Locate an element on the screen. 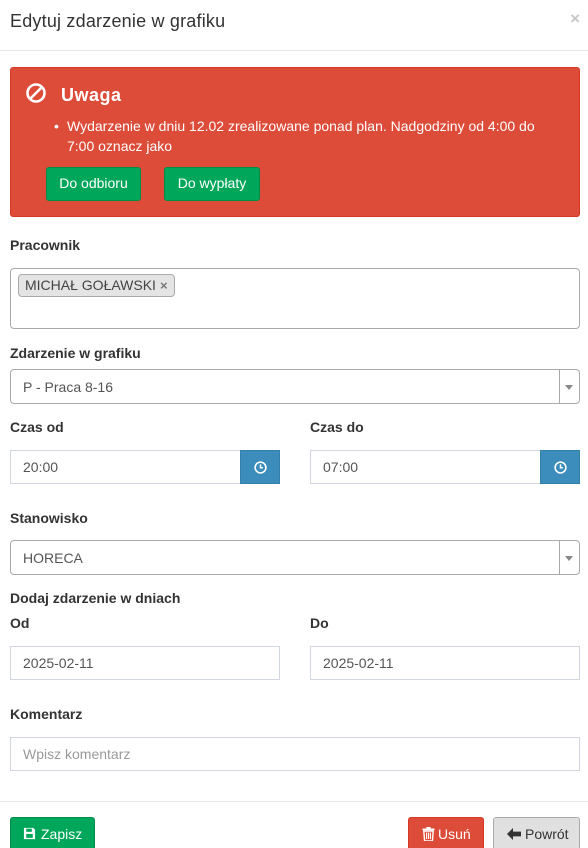 This screenshot has width=588, height=848. date-from-input: 2025-02-11 is located at coordinates (145, 663).